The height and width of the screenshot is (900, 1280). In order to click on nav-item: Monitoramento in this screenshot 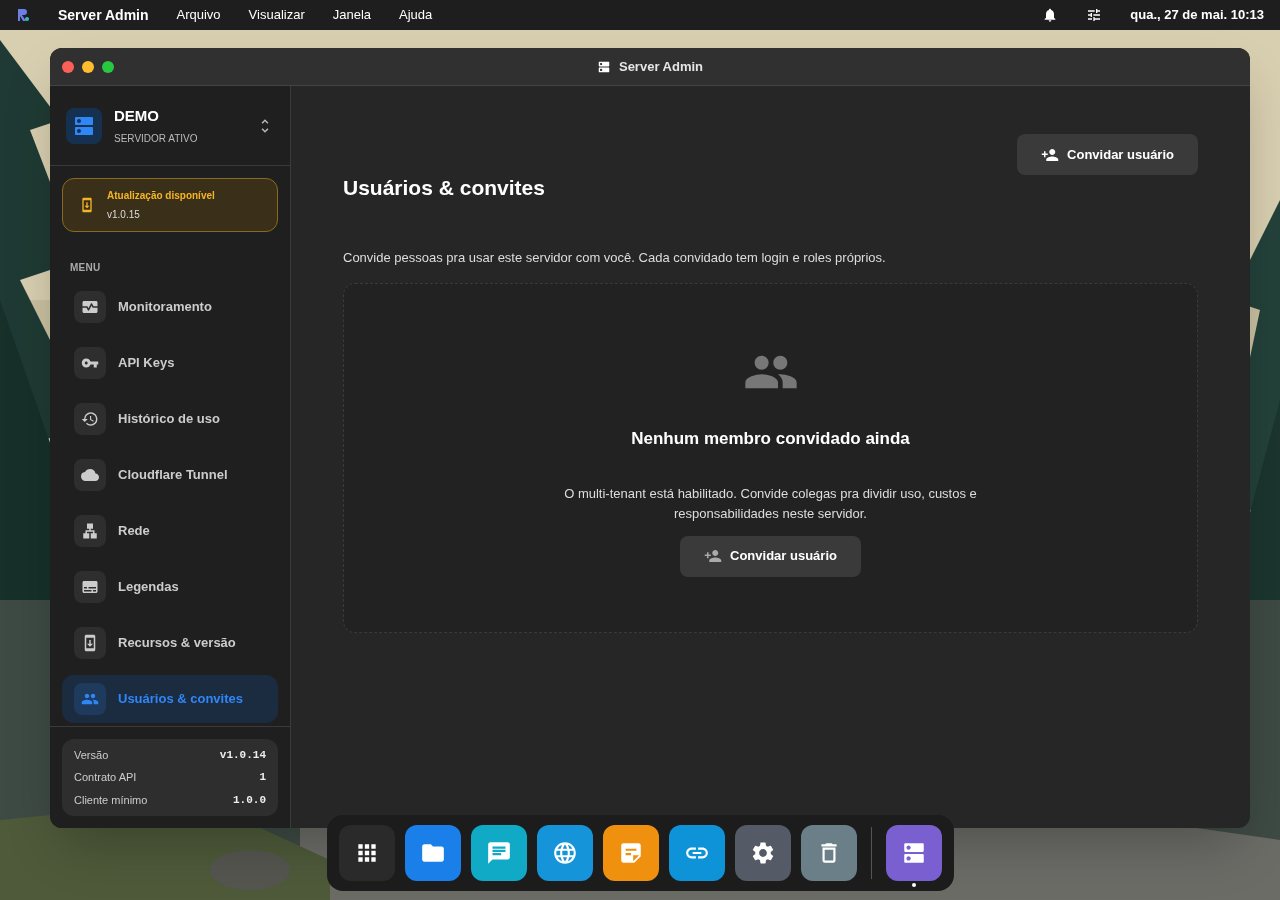, I will do `click(170, 307)`.